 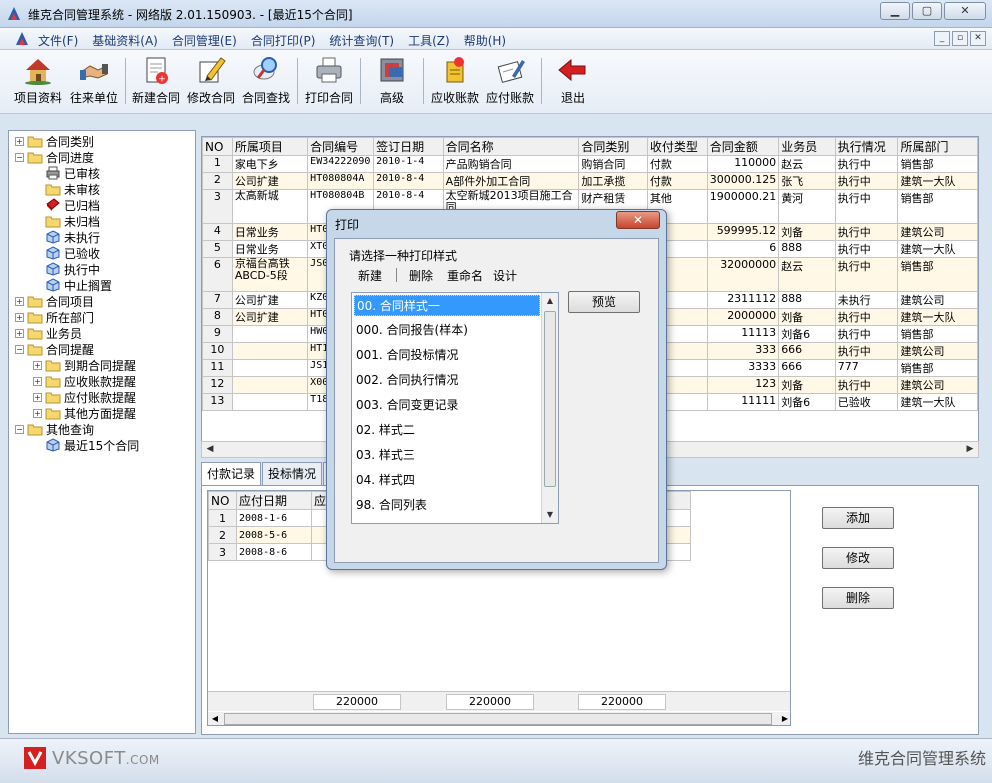 What do you see at coordinates (270, 146) in the screenshot?
I see `column-header: 所属项目` at bounding box center [270, 146].